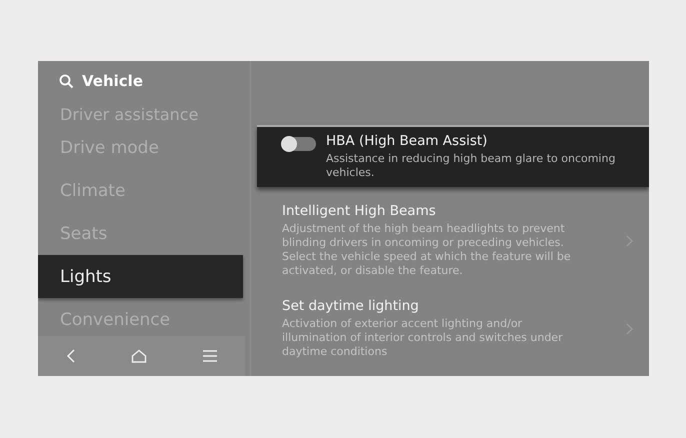 The width and height of the screenshot is (686, 438). What do you see at coordinates (351, 306) in the screenshot?
I see `setting-title: Set daytime lighting` at bounding box center [351, 306].